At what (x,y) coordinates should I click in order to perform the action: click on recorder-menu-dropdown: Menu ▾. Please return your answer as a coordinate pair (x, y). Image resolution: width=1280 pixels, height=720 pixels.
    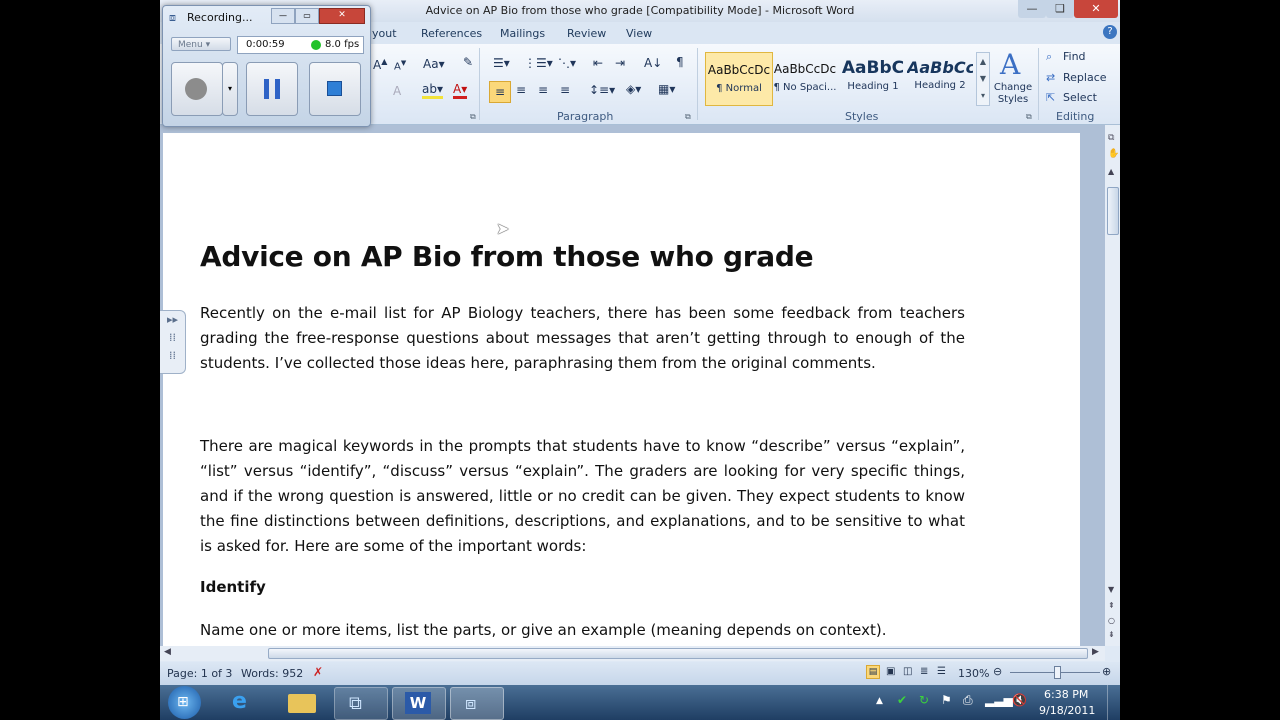
    Looking at the image, I should click on (201, 44).